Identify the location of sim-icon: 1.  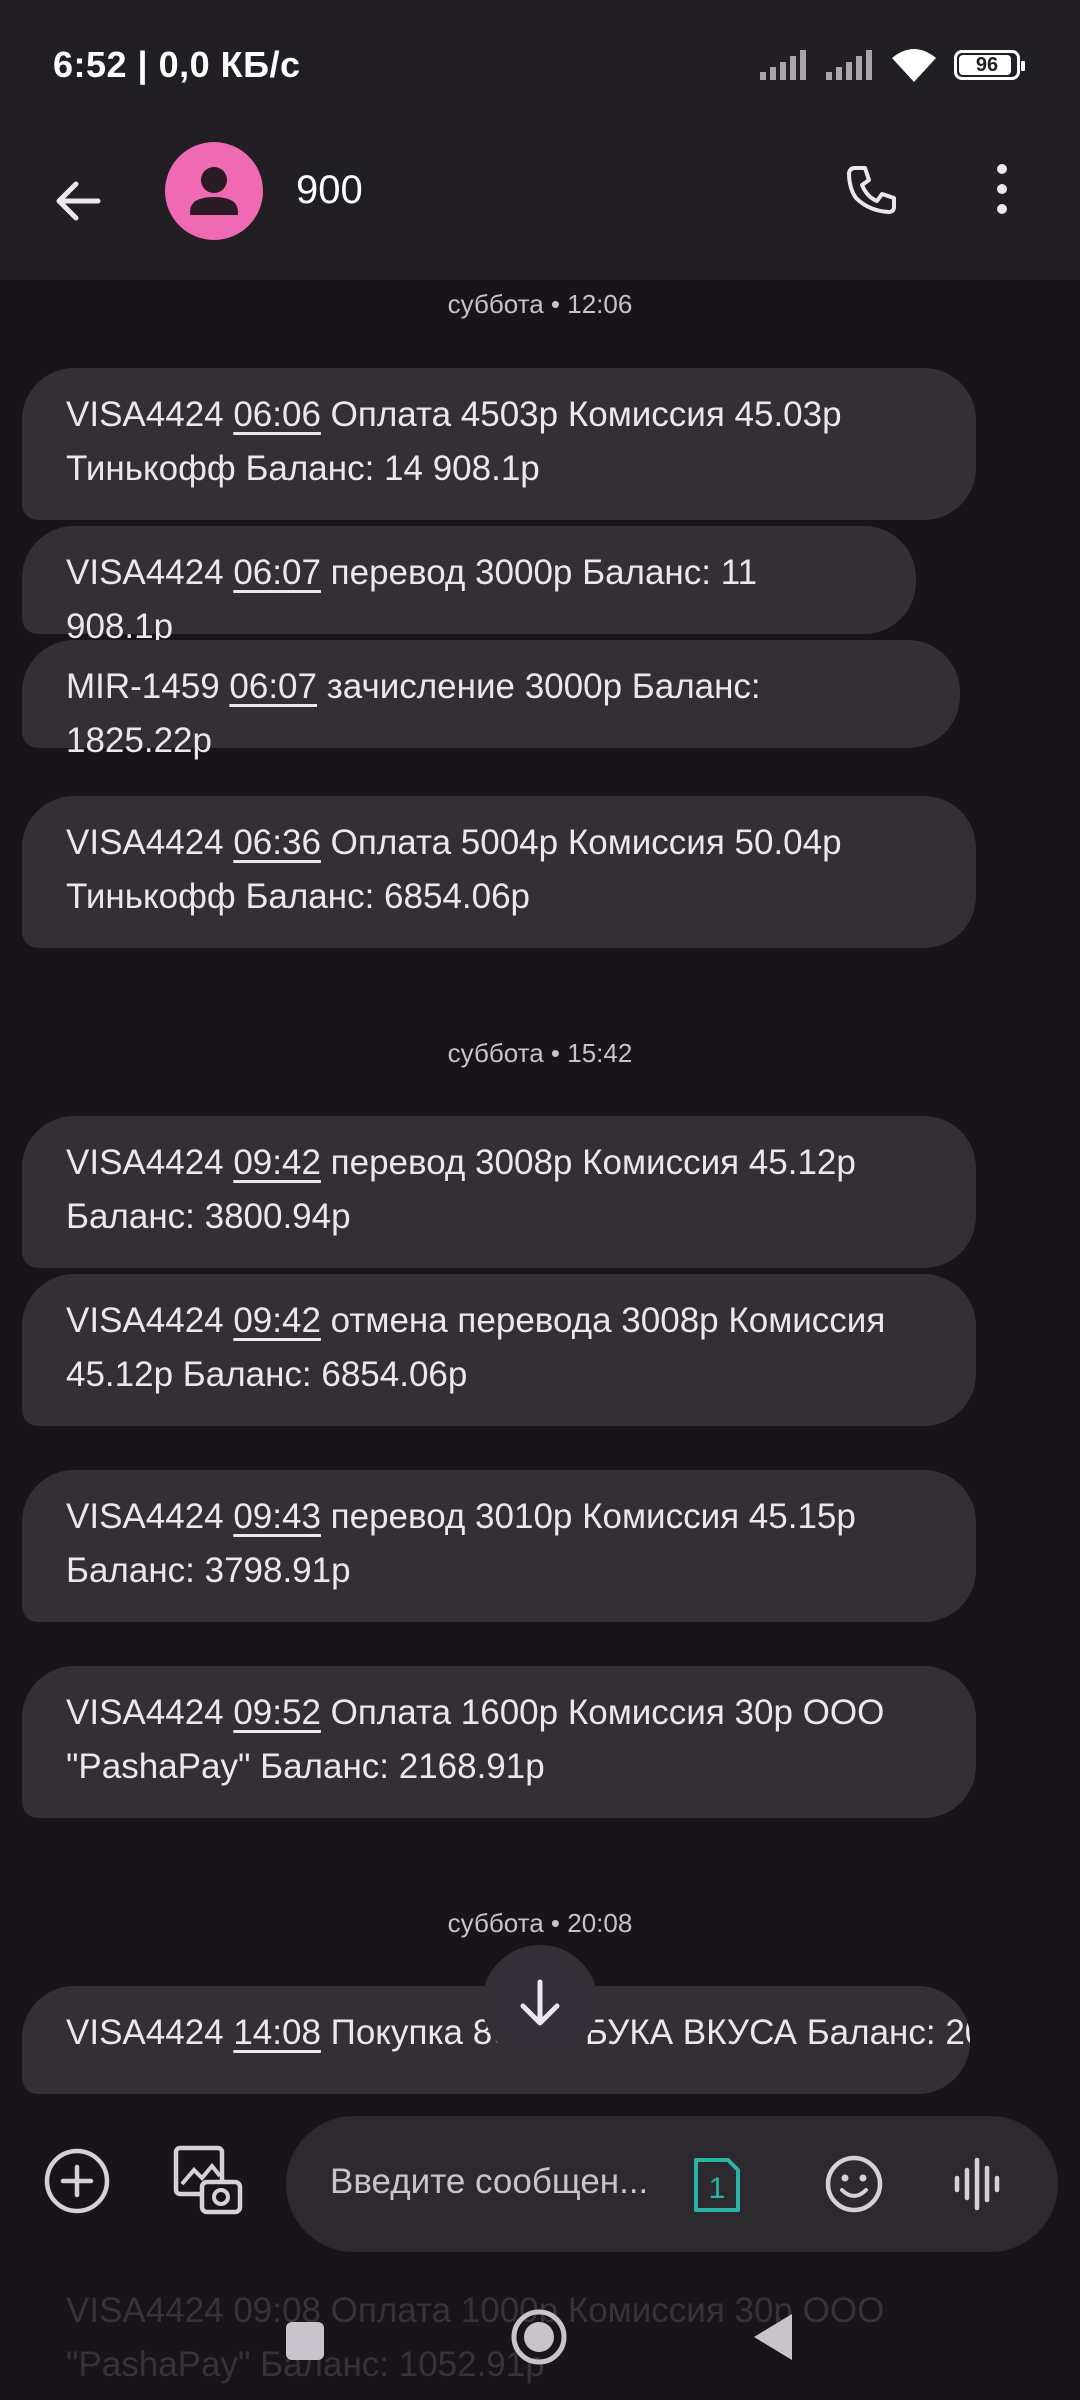
(717, 2185).